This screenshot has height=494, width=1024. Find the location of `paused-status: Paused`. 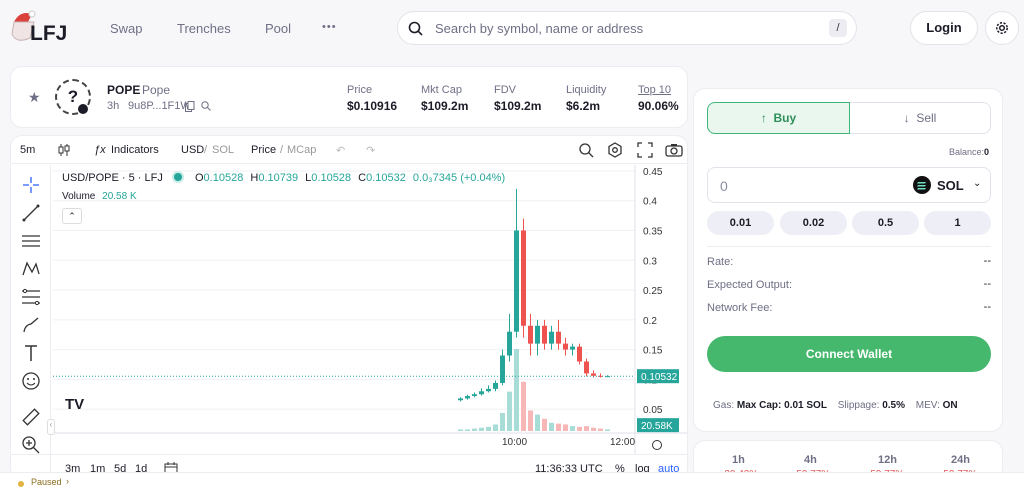

paused-status: Paused is located at coordinates (46, 482).